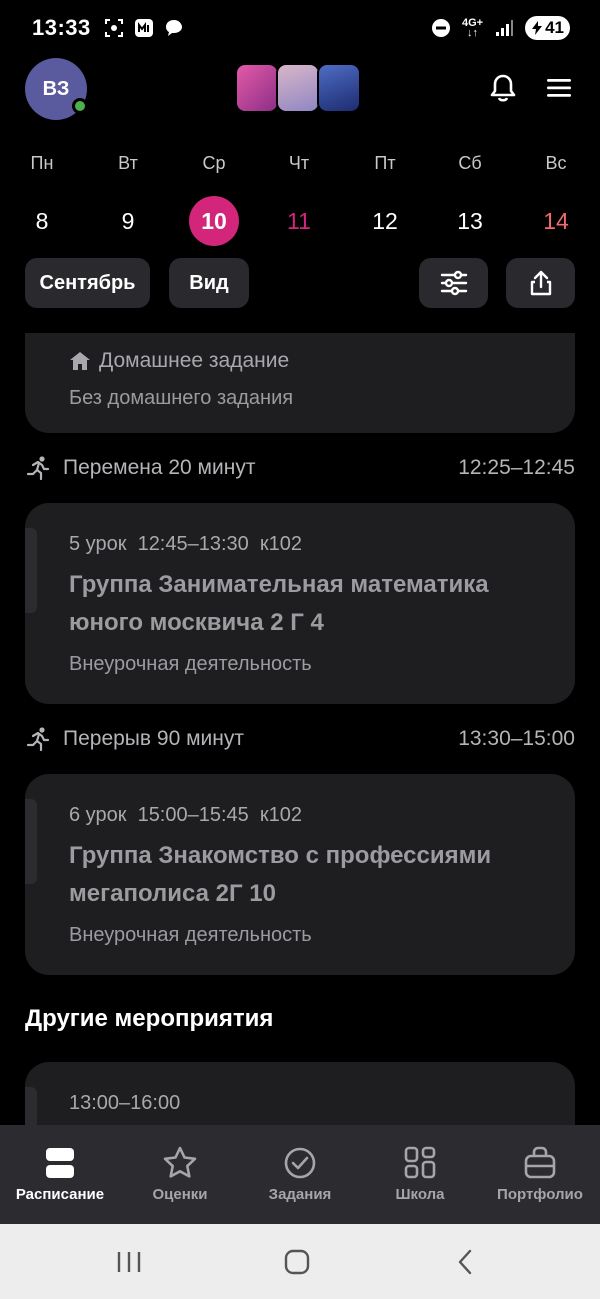 The image size is (600, 1299). I want to click on bell-icon, so click(503, 88).